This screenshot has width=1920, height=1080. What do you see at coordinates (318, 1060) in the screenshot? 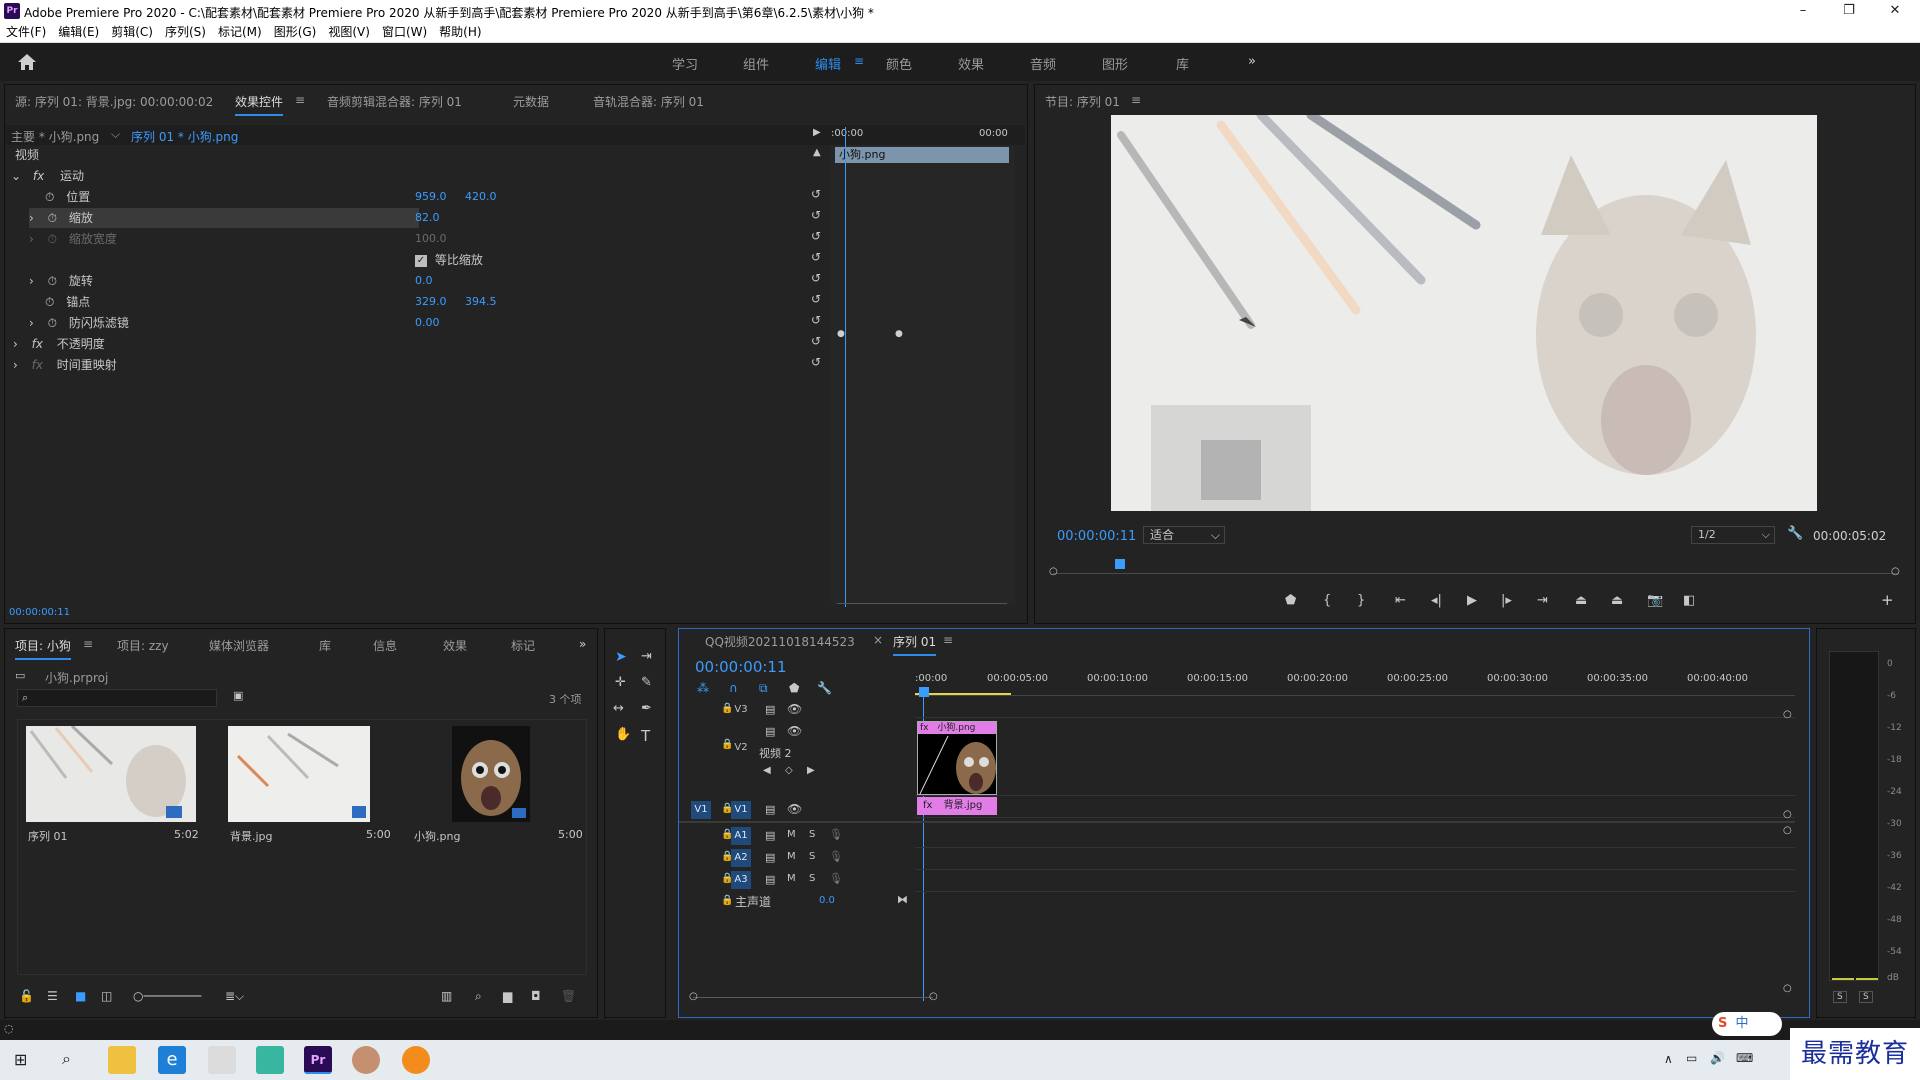
I see `premiere-taskbar-icon: Pr` at bounding box center [318, 1060].